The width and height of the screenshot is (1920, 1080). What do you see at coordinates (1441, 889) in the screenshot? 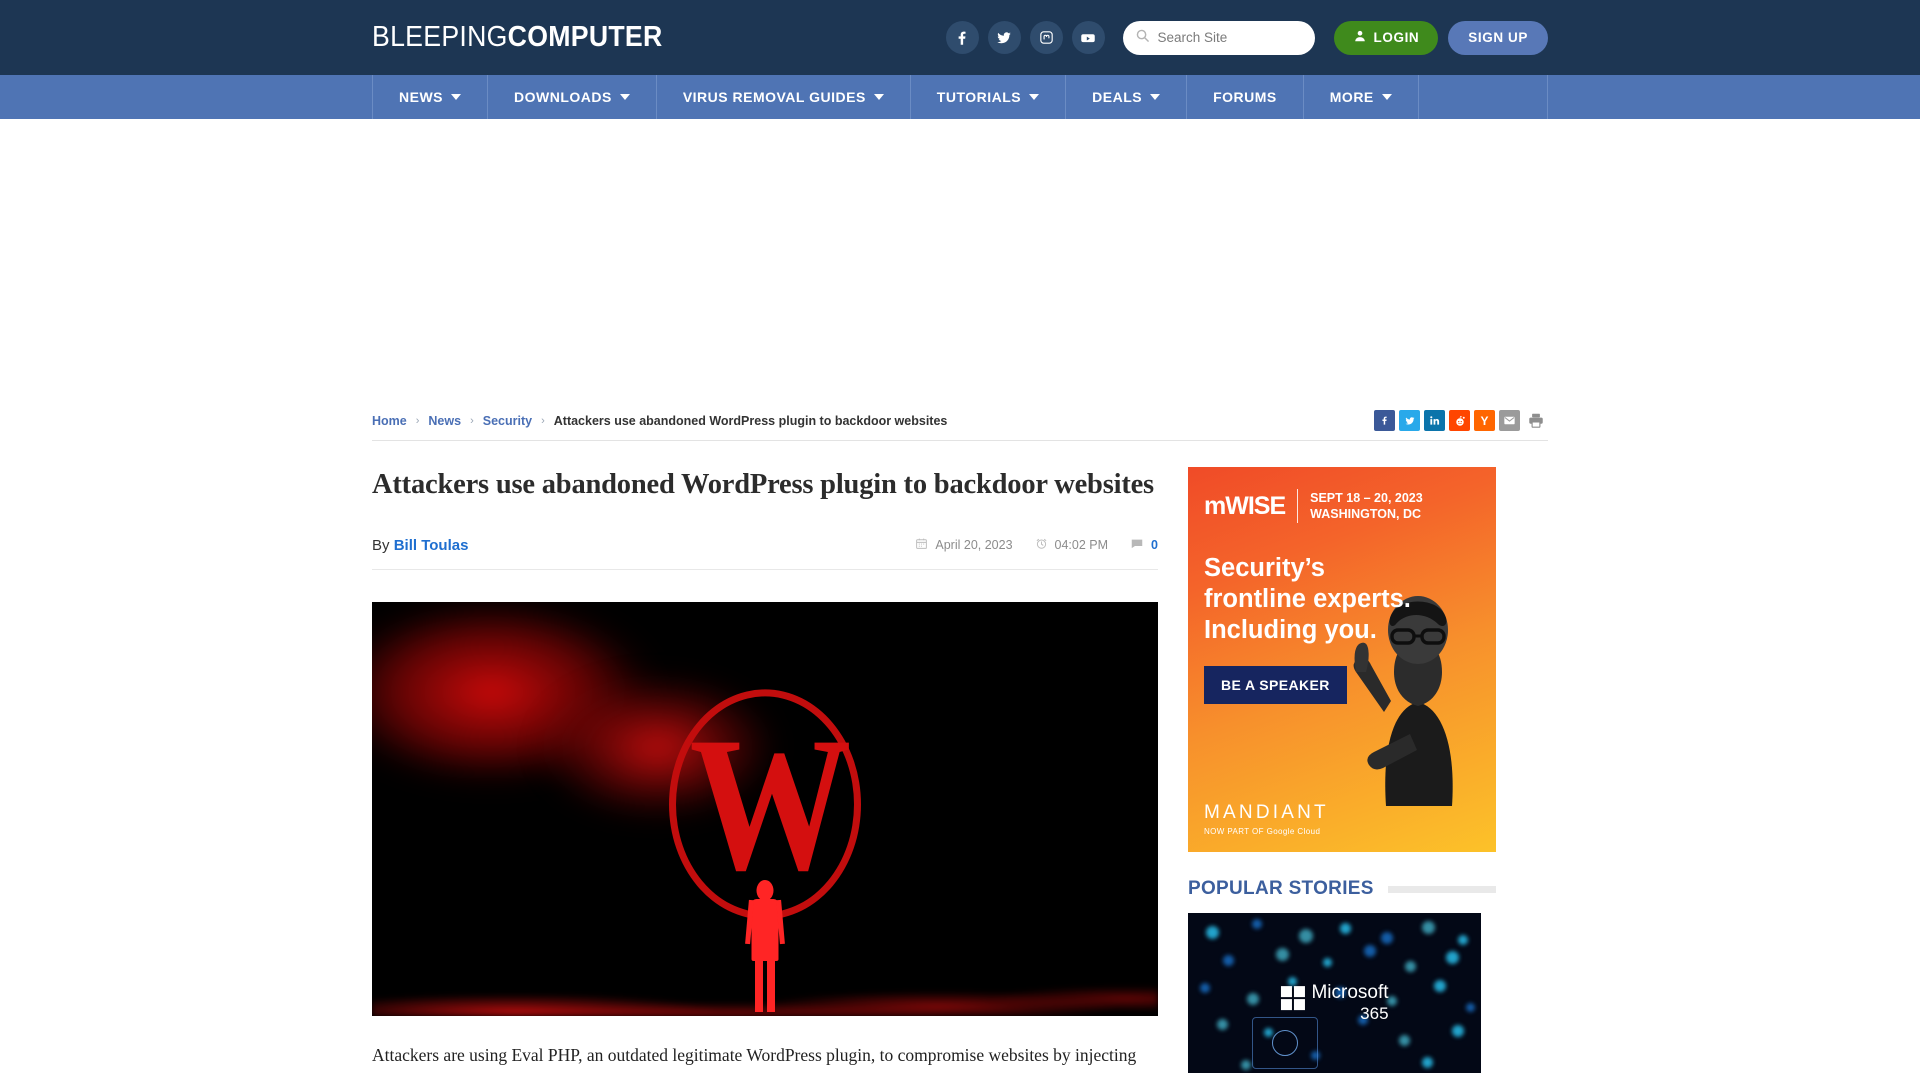
I see `section-divider` at bounding box center [1441, 889].